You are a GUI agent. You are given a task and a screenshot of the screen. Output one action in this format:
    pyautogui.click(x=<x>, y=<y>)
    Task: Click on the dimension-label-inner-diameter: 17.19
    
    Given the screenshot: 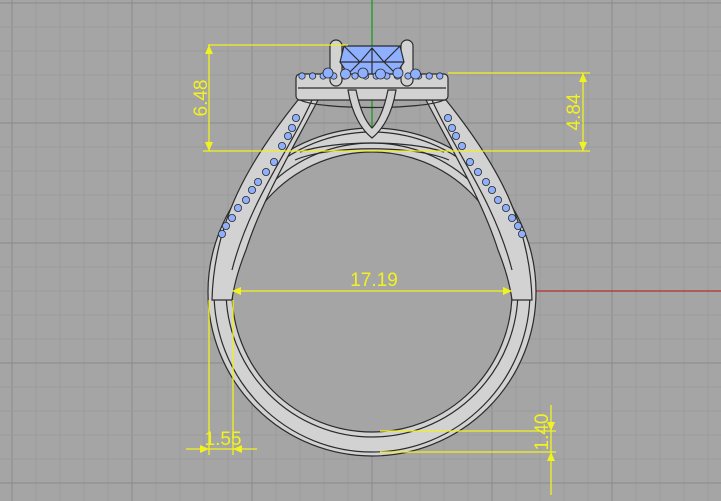 What is the action you would take?
    pyautogui.click(x=374, y=280)
    